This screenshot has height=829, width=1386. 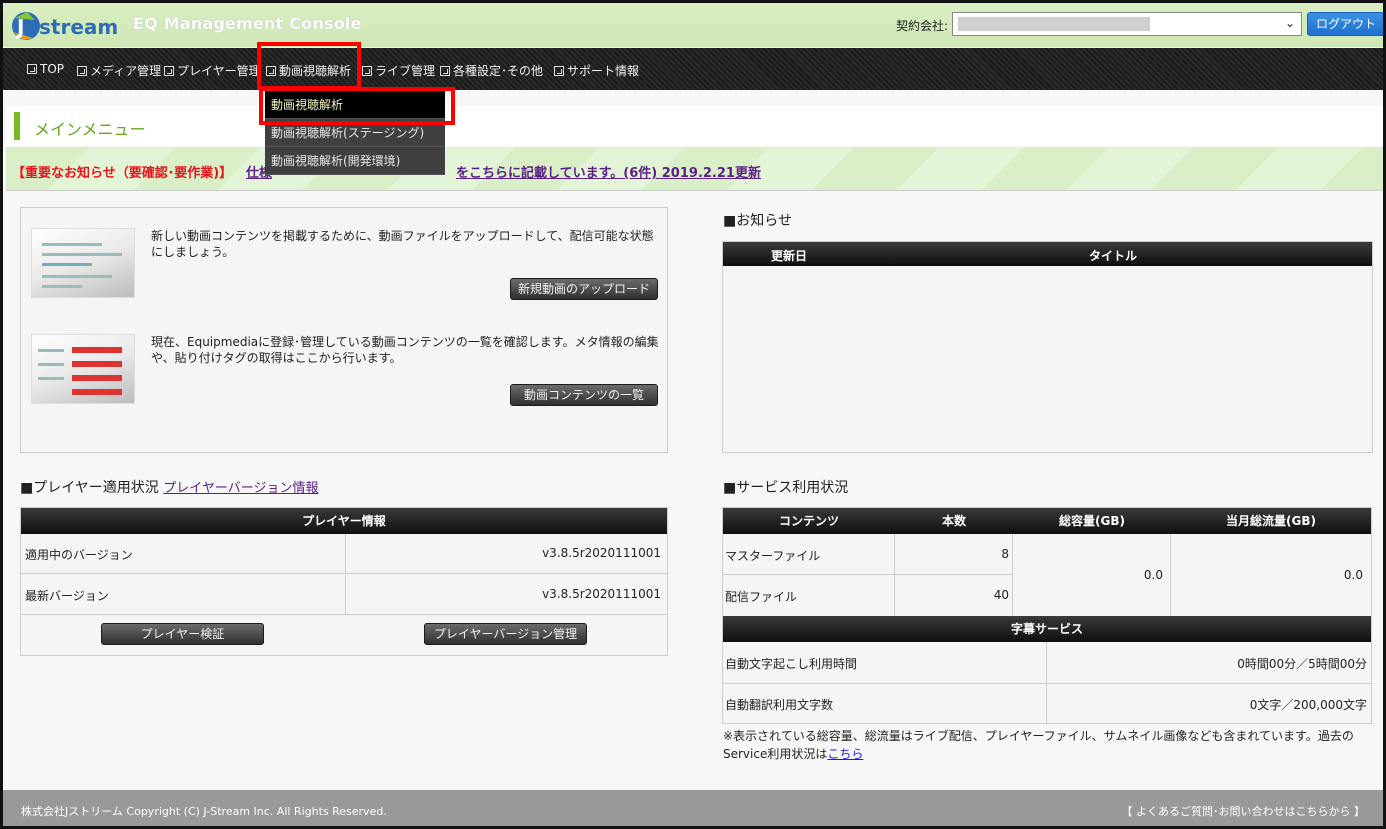 What do you see at coordinates (845, 754) in the screenshot?
I see `service-history-link: こちら` at bounding box center [845, 754].